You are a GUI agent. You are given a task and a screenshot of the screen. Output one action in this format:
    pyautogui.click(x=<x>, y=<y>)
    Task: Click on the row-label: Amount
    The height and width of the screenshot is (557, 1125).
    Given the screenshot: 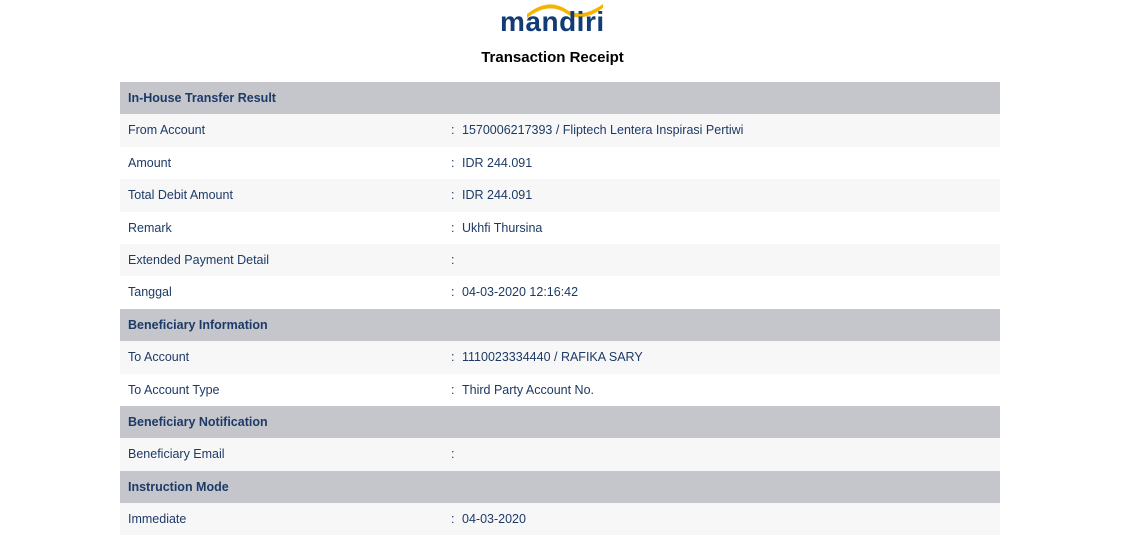 What is the action you would take?
    pyautogui.click(x=150, y=162)
    